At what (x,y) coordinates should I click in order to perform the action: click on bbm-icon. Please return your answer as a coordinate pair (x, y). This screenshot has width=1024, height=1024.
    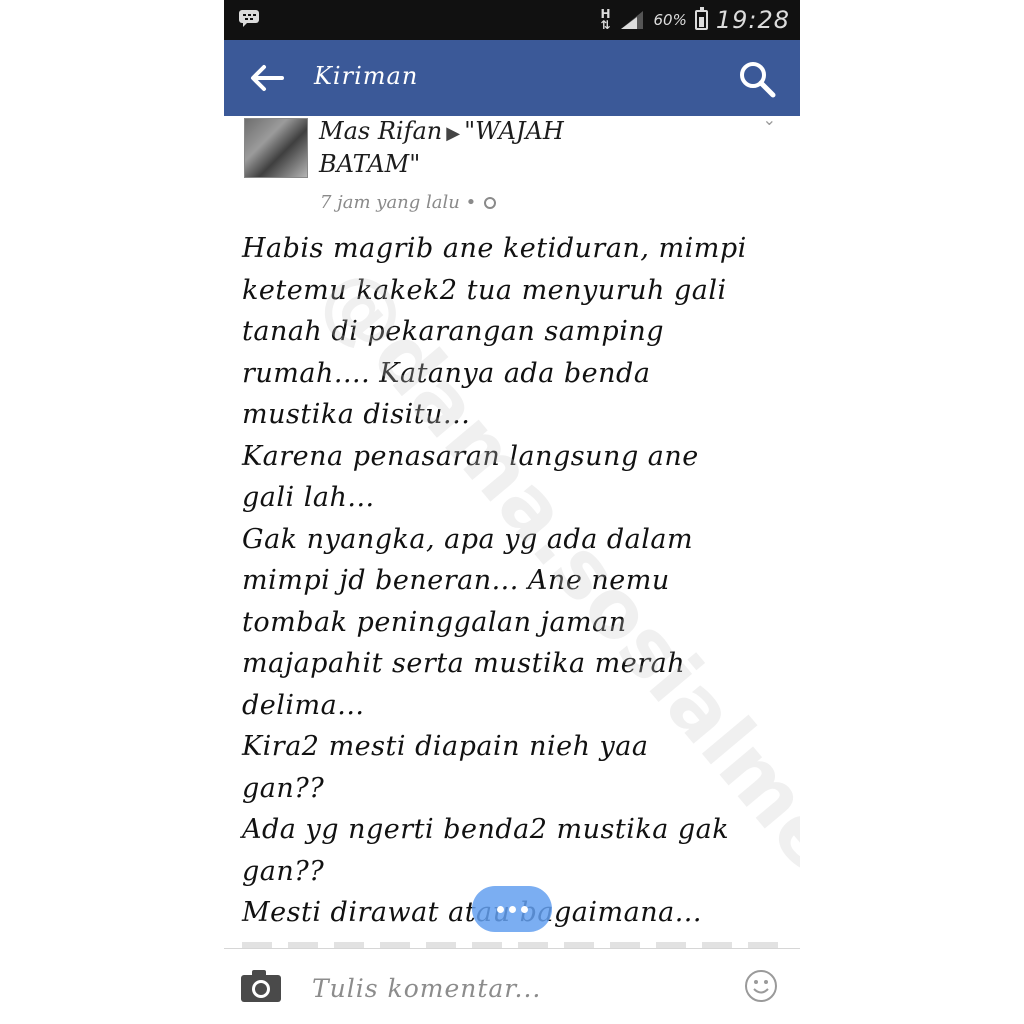
    Looking at the image, I should click on (249, 18).